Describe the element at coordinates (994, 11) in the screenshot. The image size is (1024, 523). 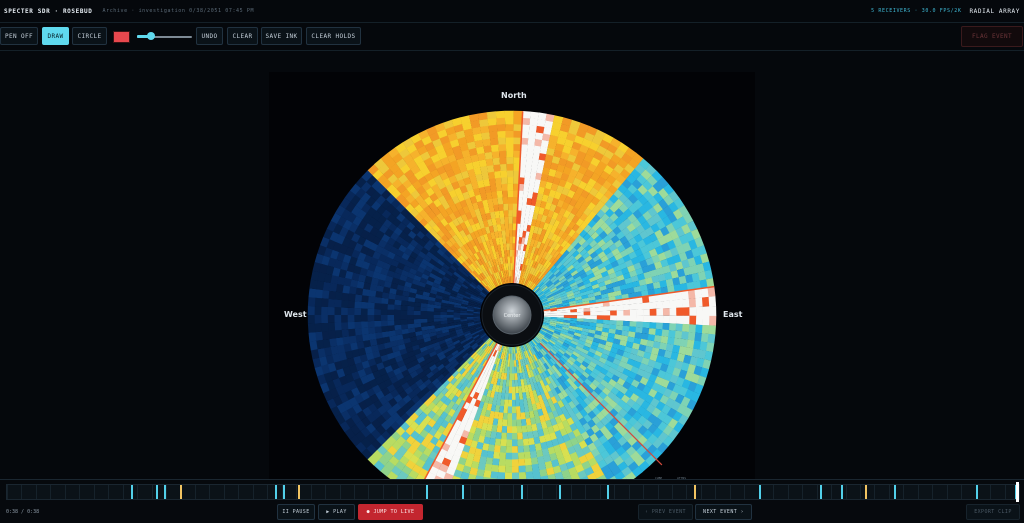
I see `view-mode-label: RADIAL ARRAY` at that location.